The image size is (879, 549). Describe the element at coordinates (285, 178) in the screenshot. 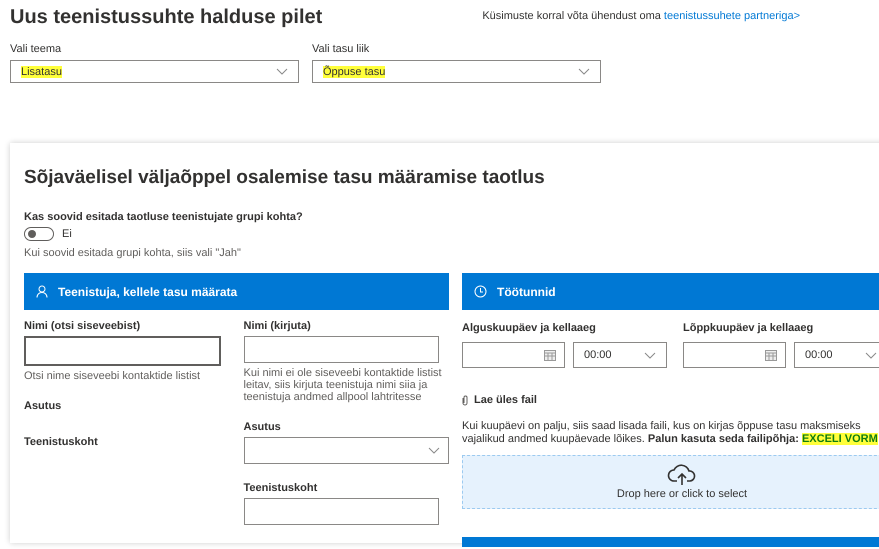

I see `form-title: Sõjaväelisel väljaõppel osalemise tasu määramise taotlus` at that location.